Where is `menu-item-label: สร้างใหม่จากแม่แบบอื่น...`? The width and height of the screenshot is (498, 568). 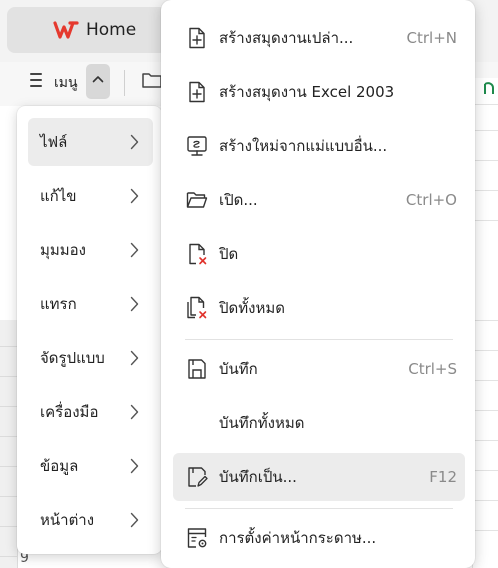
menu-item-label: สร้างใหม่จากแม่แบบอื่น... is located at coordinates (303, 146).